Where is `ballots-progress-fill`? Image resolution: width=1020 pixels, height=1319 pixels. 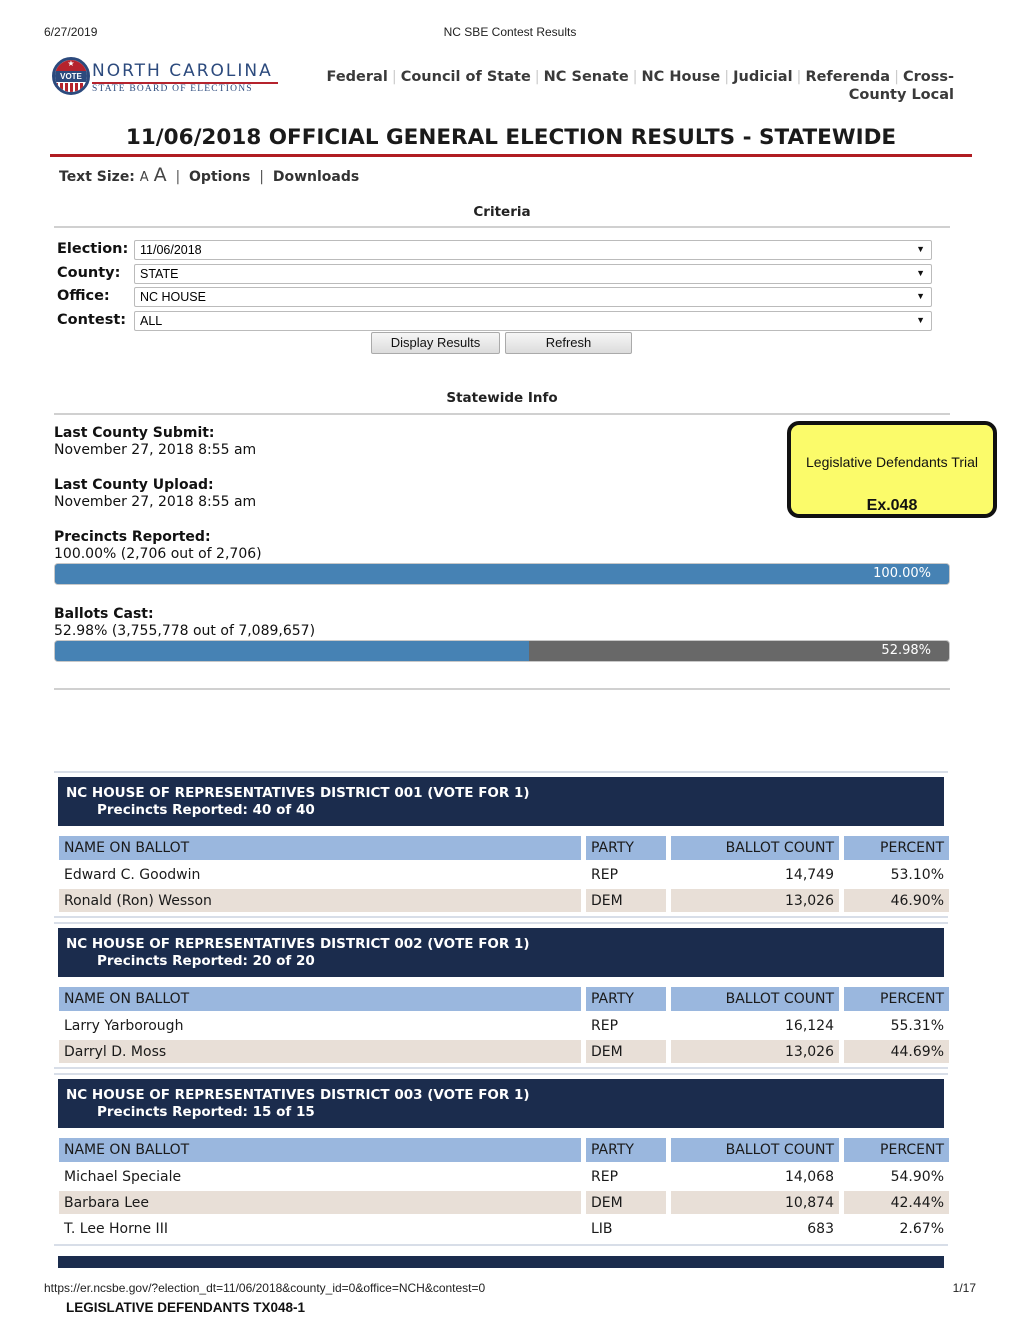 ballots-progress-fill is located at coordinates (292, 651).